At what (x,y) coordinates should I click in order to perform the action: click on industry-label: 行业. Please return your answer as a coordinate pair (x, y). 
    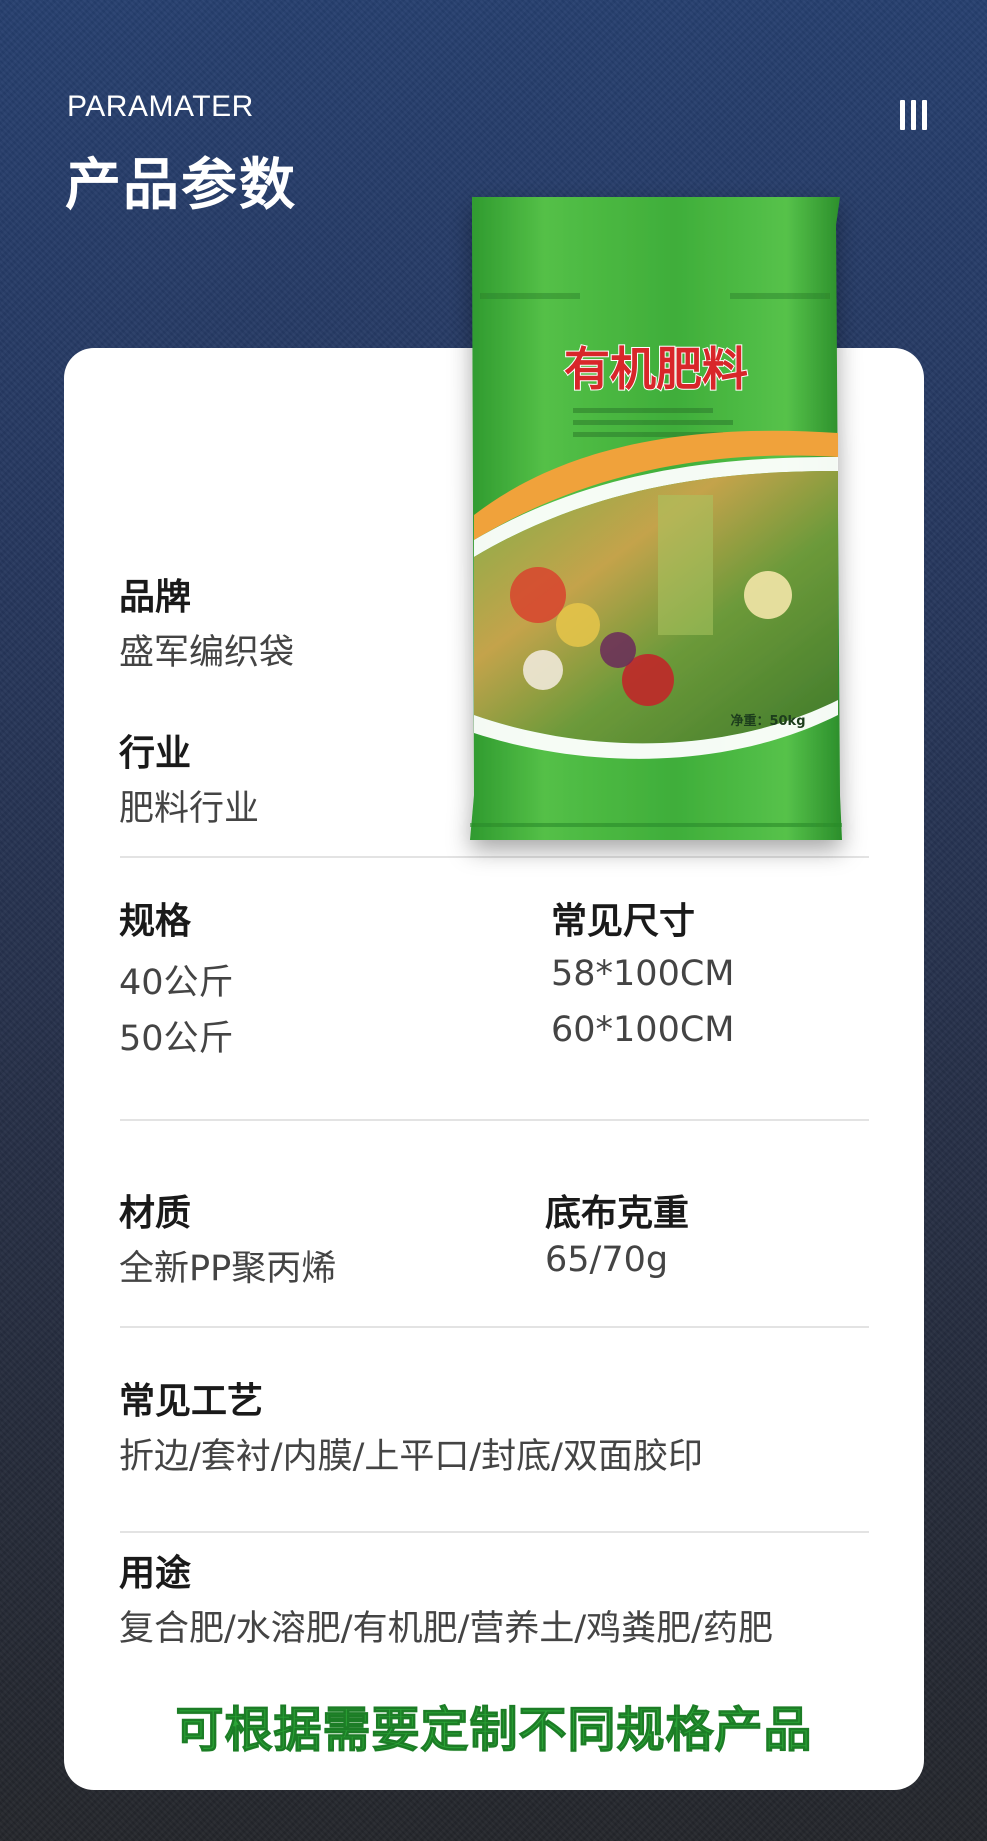
    Looking at the image, I should click on (155, 753).